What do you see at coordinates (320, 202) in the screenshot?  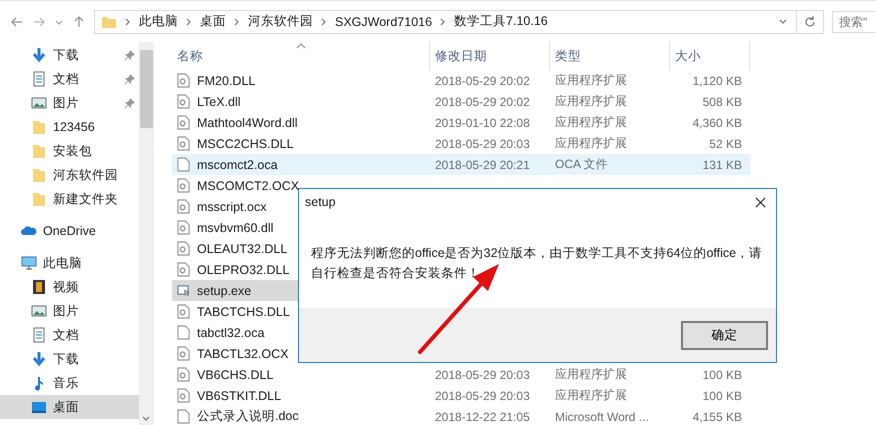 I see `dialog-title: setup` at bounding box center [320, 202].